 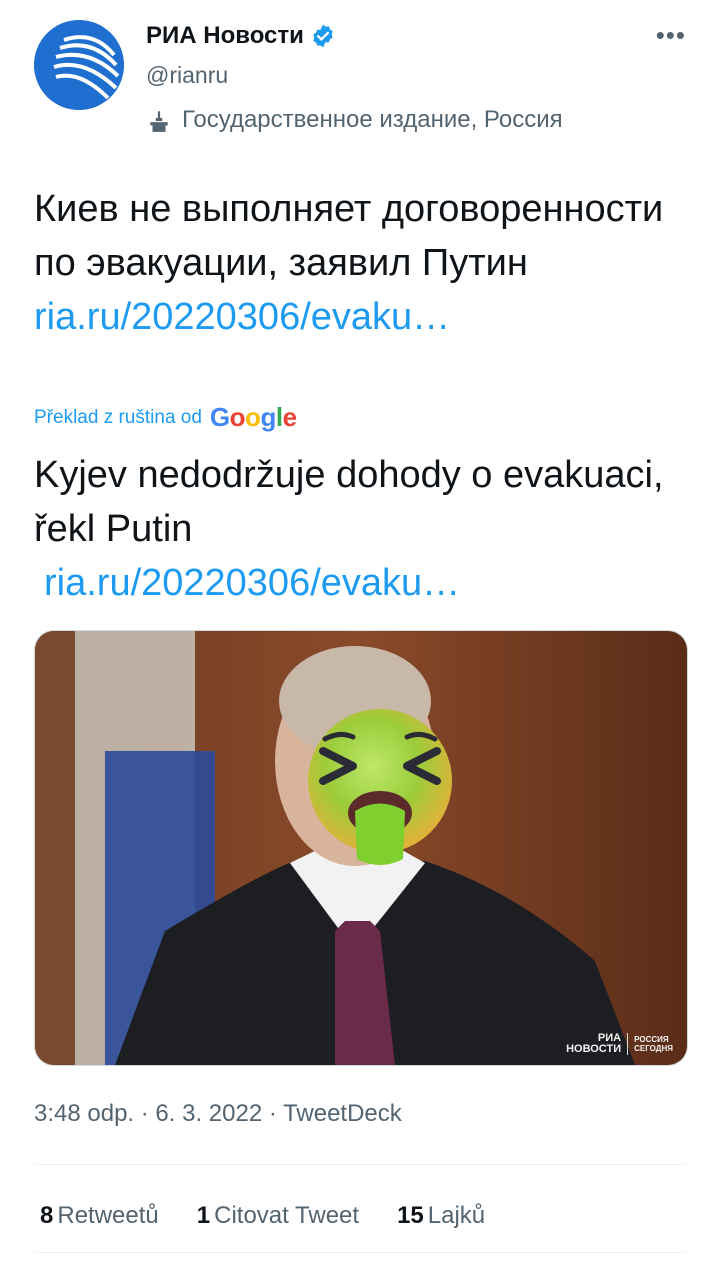 I want to click on affiliation-label: Государственное издание, Россия, so click(x=354, y=120).